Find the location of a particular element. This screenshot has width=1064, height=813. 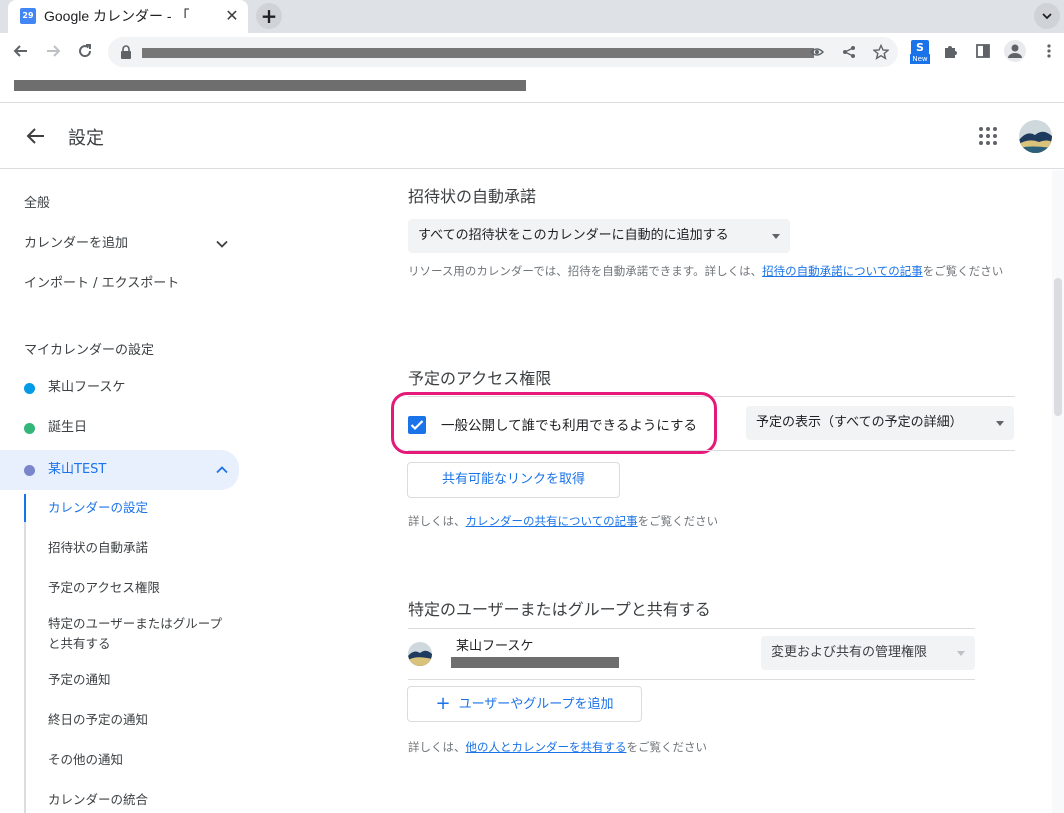

share-icon is located at coordinates (849, 52).